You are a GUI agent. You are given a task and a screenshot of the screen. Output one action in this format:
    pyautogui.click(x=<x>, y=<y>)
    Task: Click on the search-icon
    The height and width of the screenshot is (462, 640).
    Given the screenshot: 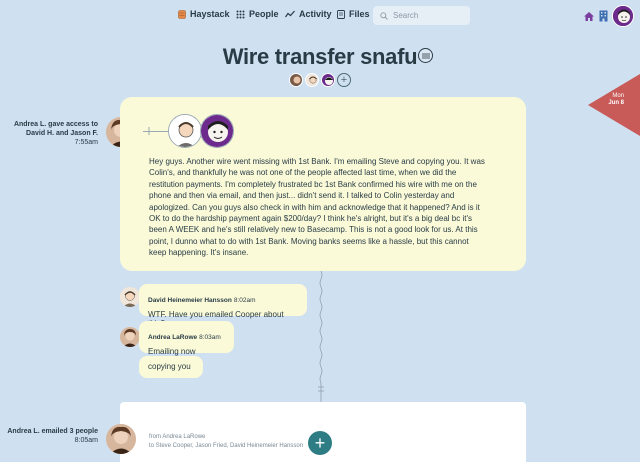 What is the action you would take?
    pyautogui.click(x=384, y=15)
    